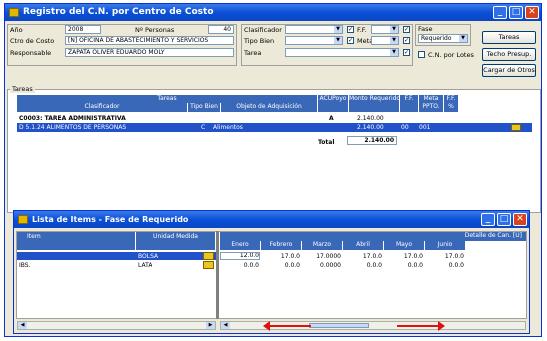  Describe the element at coordinates (350, 29) in the screenshot. I see `clasificador-checkbox: ✓` at that location.